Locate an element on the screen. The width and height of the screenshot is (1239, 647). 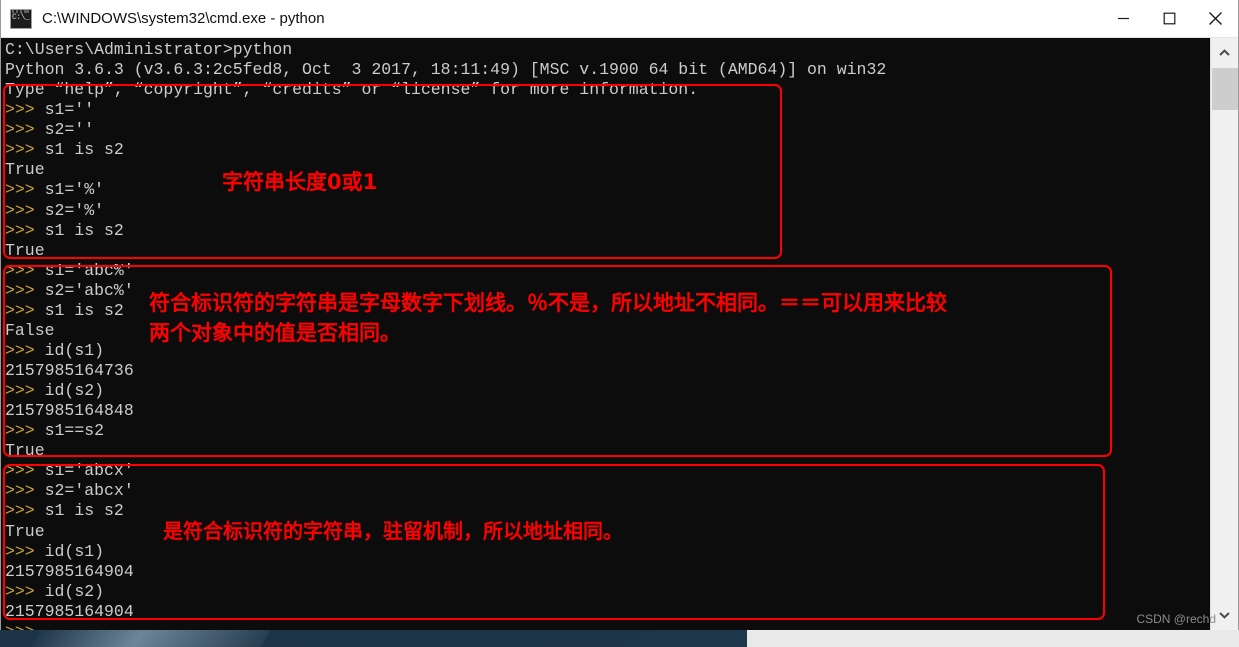
cmd-icon is located at coordinates (21, 18).